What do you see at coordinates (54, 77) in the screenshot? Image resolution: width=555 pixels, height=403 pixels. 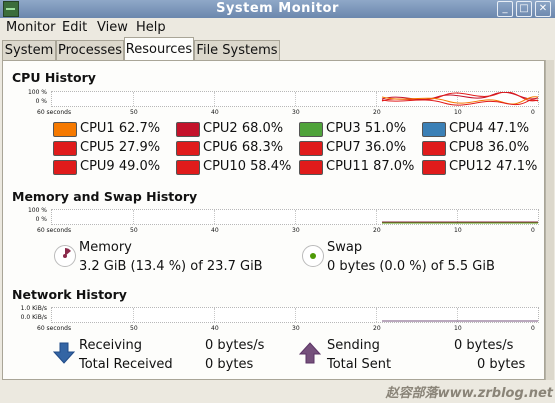 I see `cpu-history-title: CPU History` at bounding box center [54, 77].